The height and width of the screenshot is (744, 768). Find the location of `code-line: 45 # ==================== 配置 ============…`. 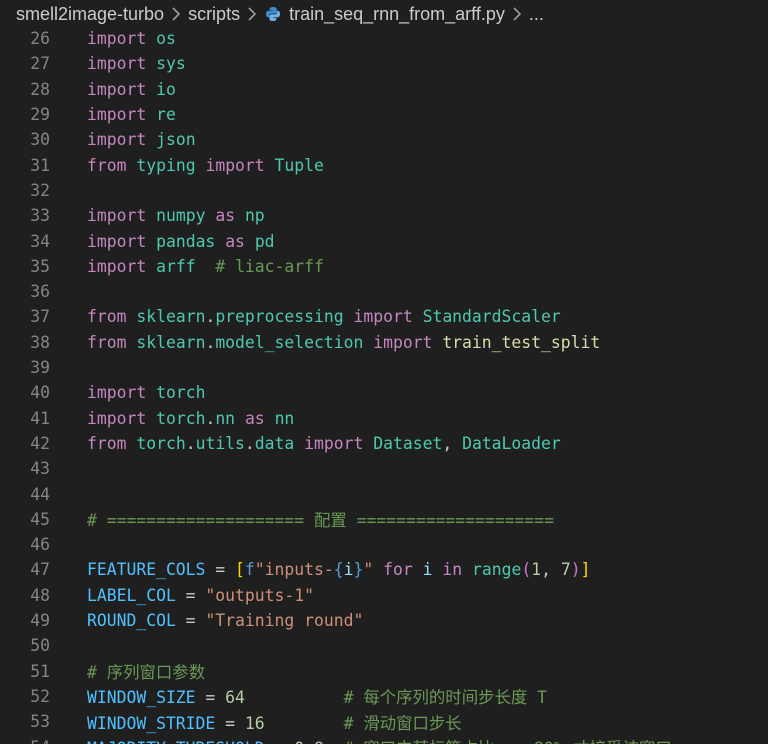

code-line: 45 # ==================== 配置 ============… is located at coordinates (384, 519).